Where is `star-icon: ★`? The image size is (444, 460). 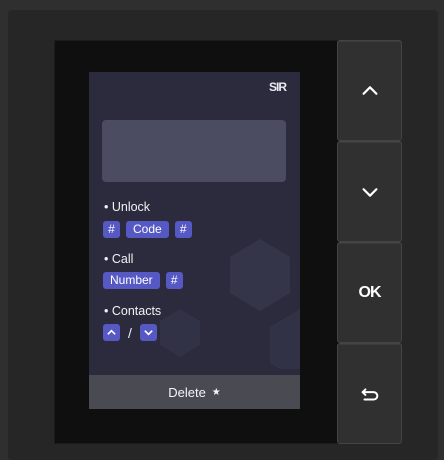 star-icon: ★ is located at coordinates (216, 392).